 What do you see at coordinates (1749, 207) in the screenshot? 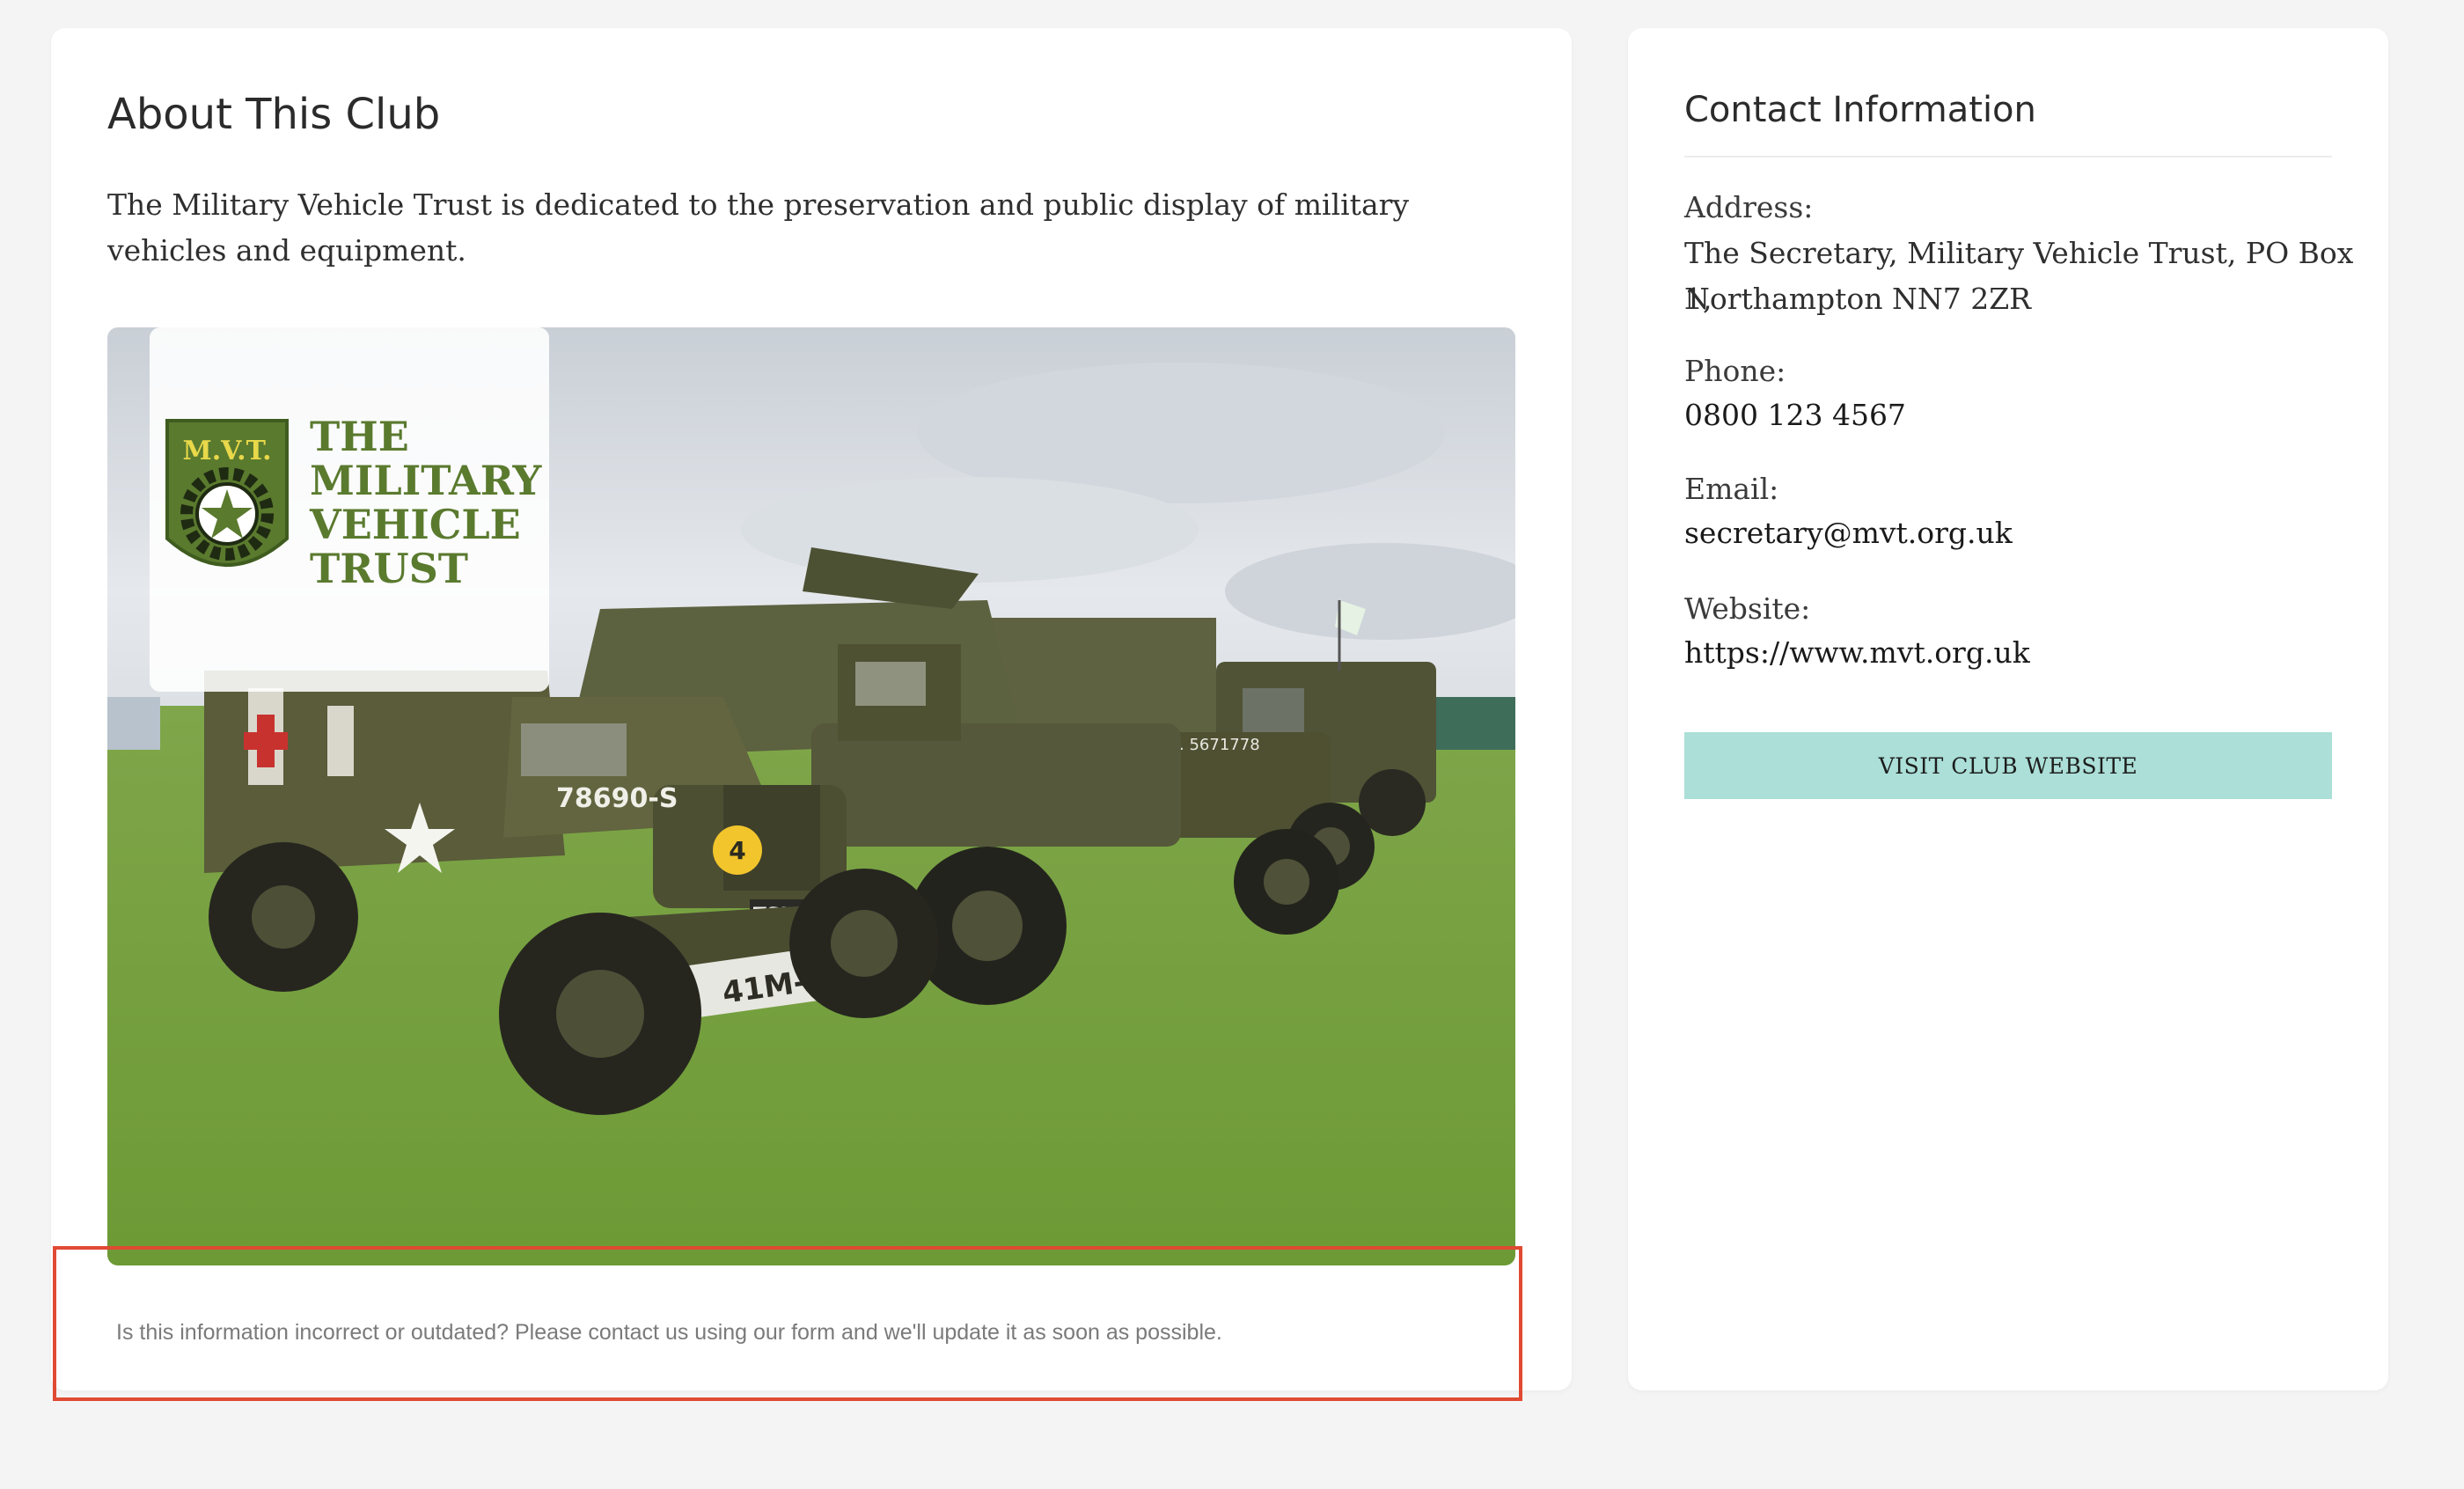
I see `address-label: Address:` at bounding box center [1749, 207].